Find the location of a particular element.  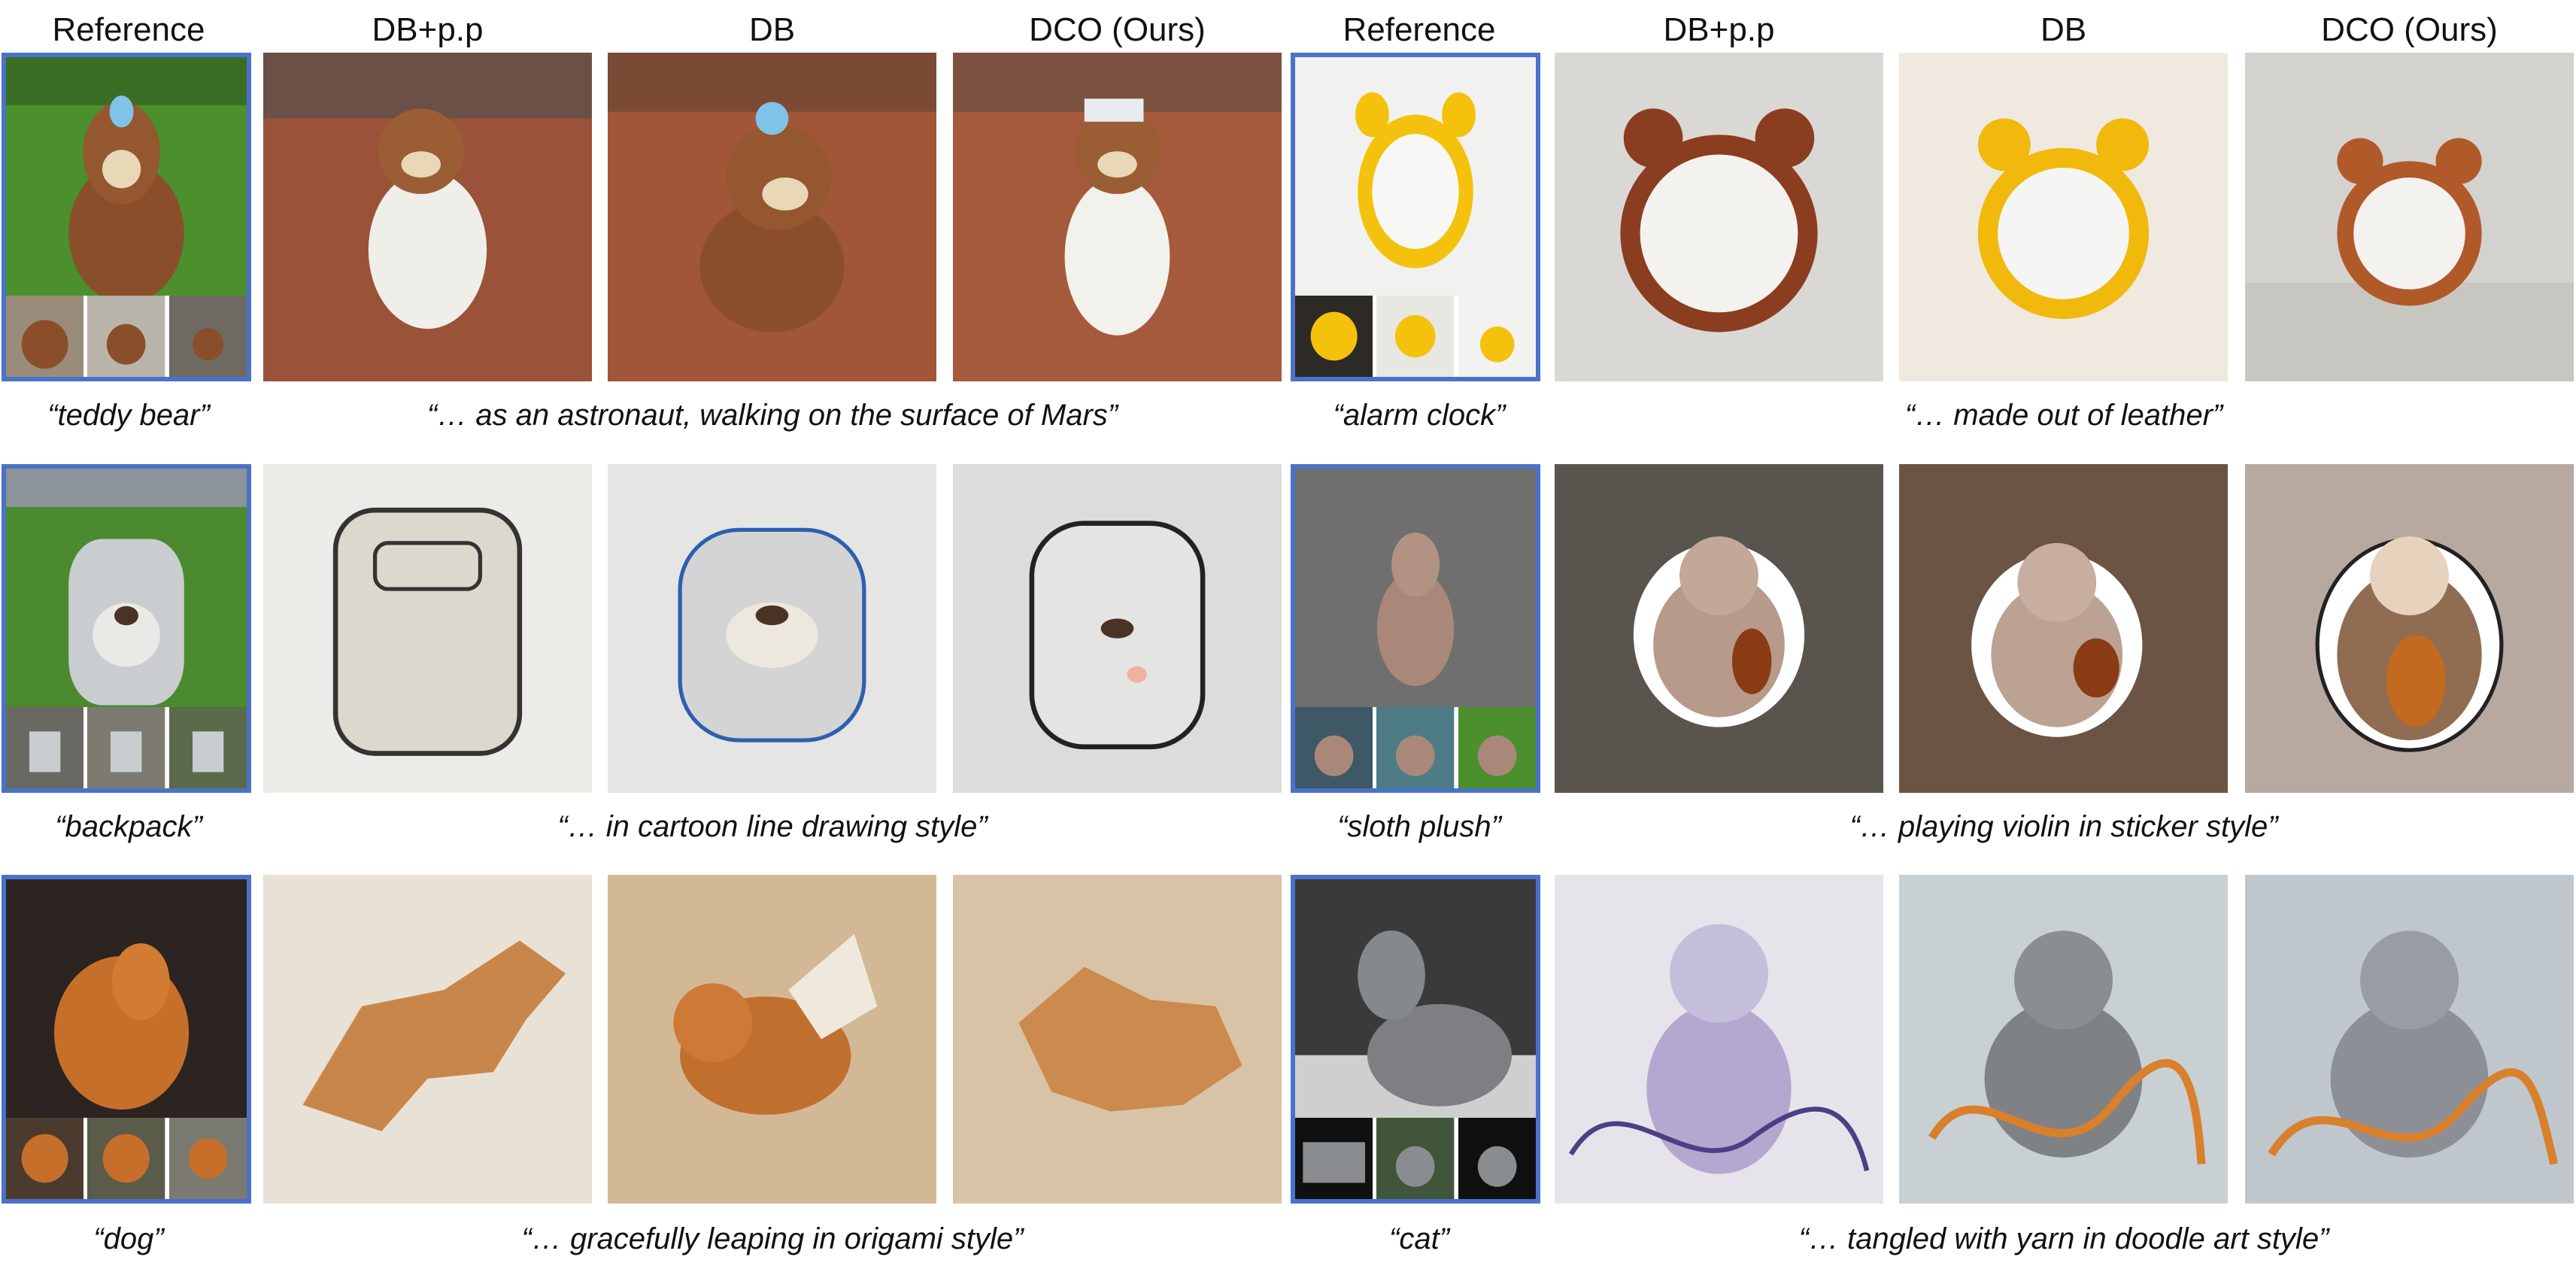

caption-prompt-sloth-plush: “… playing violin in sticker style” is located at coordinates (2063, 826).